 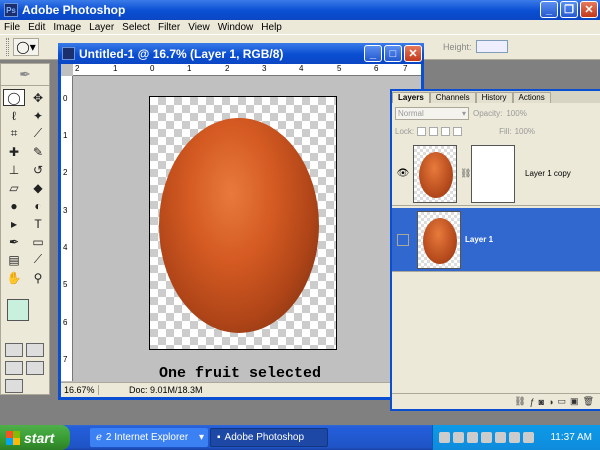 What do you see at coordinates (549, 9) in the screenshot?
I see `minimize-button: _` at bounding box center [549, 9].